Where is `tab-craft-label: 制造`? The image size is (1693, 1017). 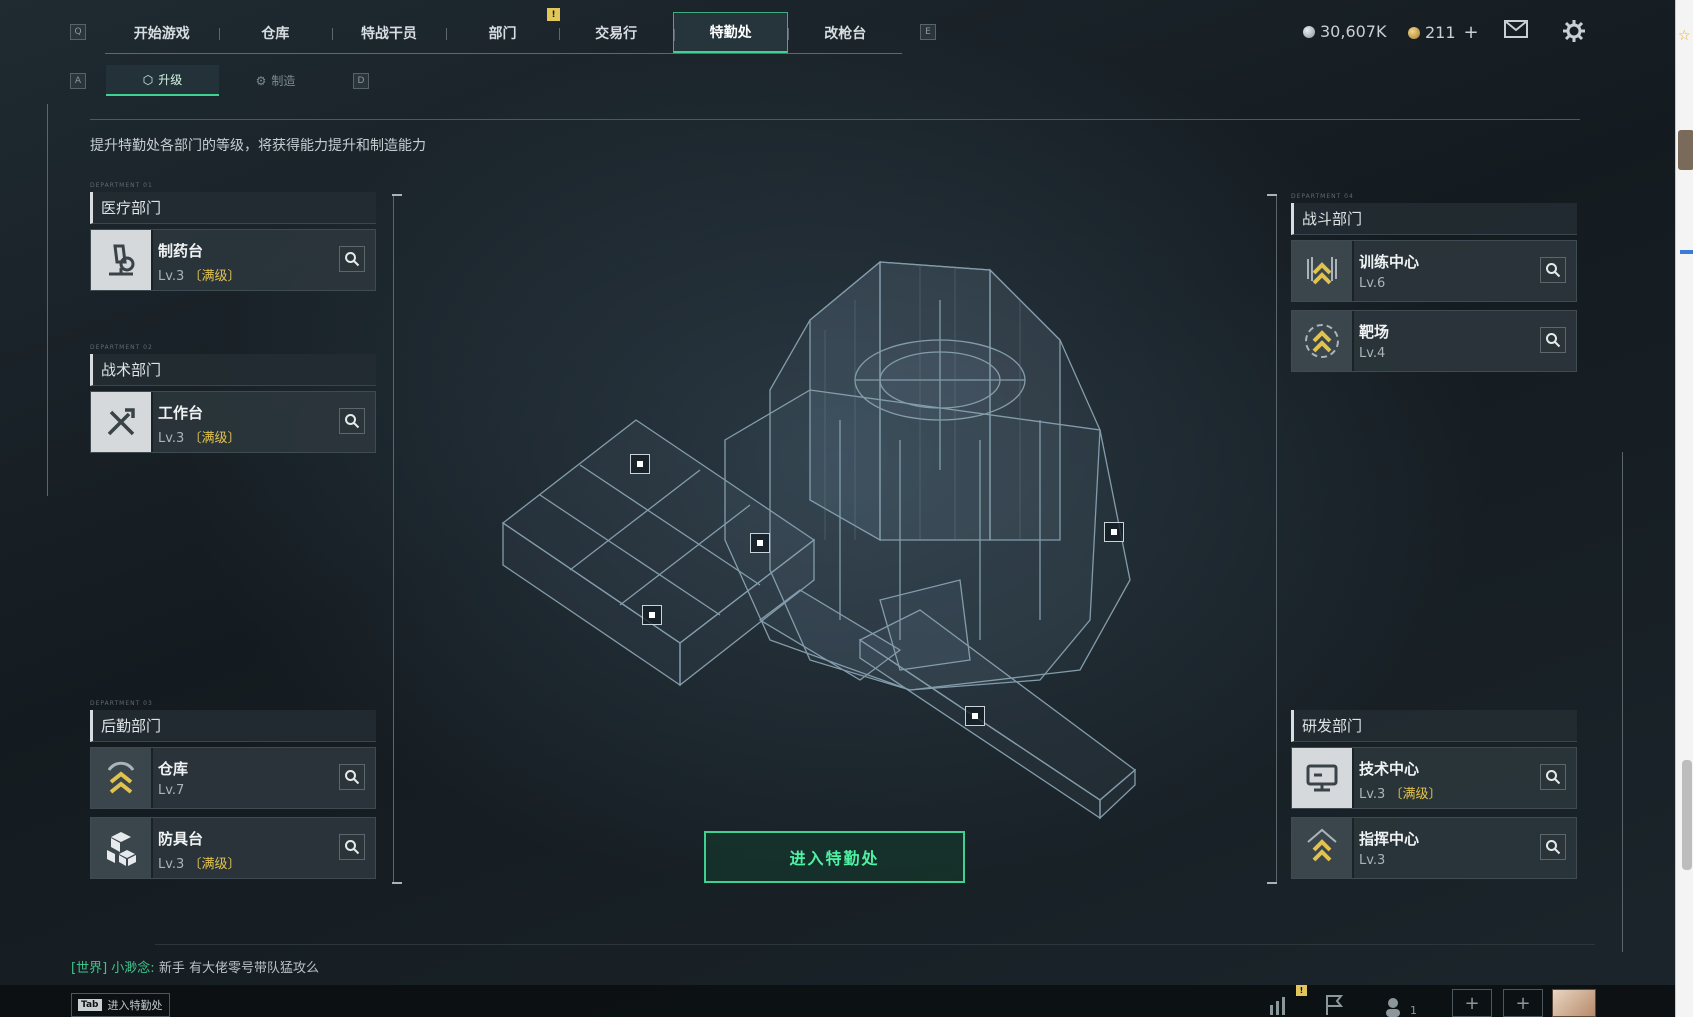
tab-craft-label: 制造 is located at coordinates (283, 81).